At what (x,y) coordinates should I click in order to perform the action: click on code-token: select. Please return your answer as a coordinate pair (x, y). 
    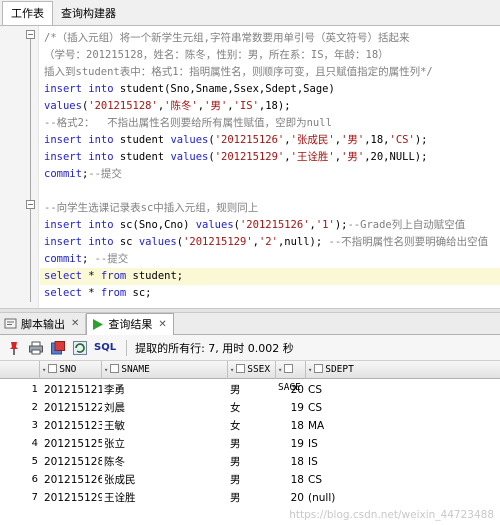
    Looking at the image, I should click on (66, 276).